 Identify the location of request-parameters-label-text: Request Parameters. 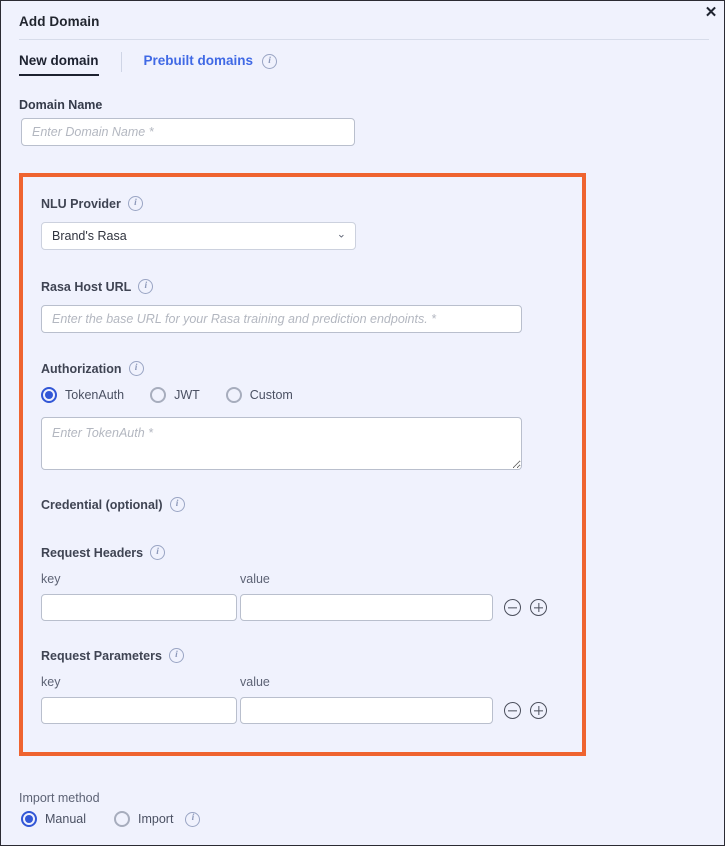
(101, 655).